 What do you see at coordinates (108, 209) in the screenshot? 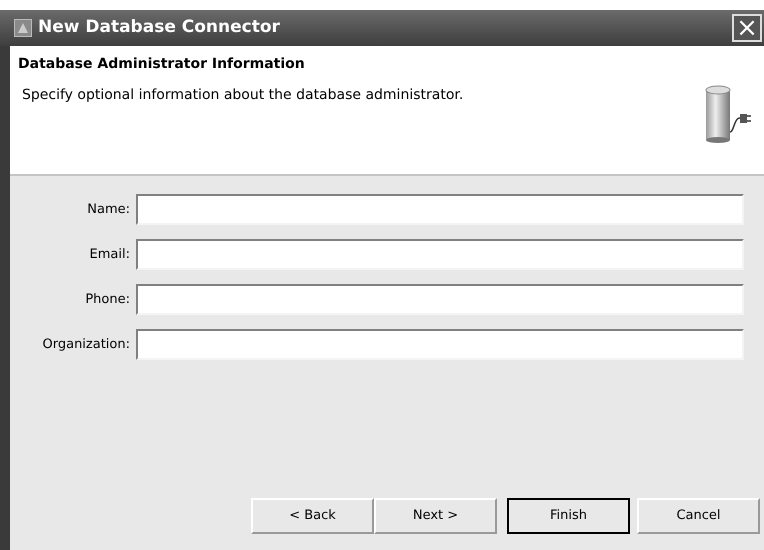
I see `field-label: Name:` at bounding box center [108, 209].